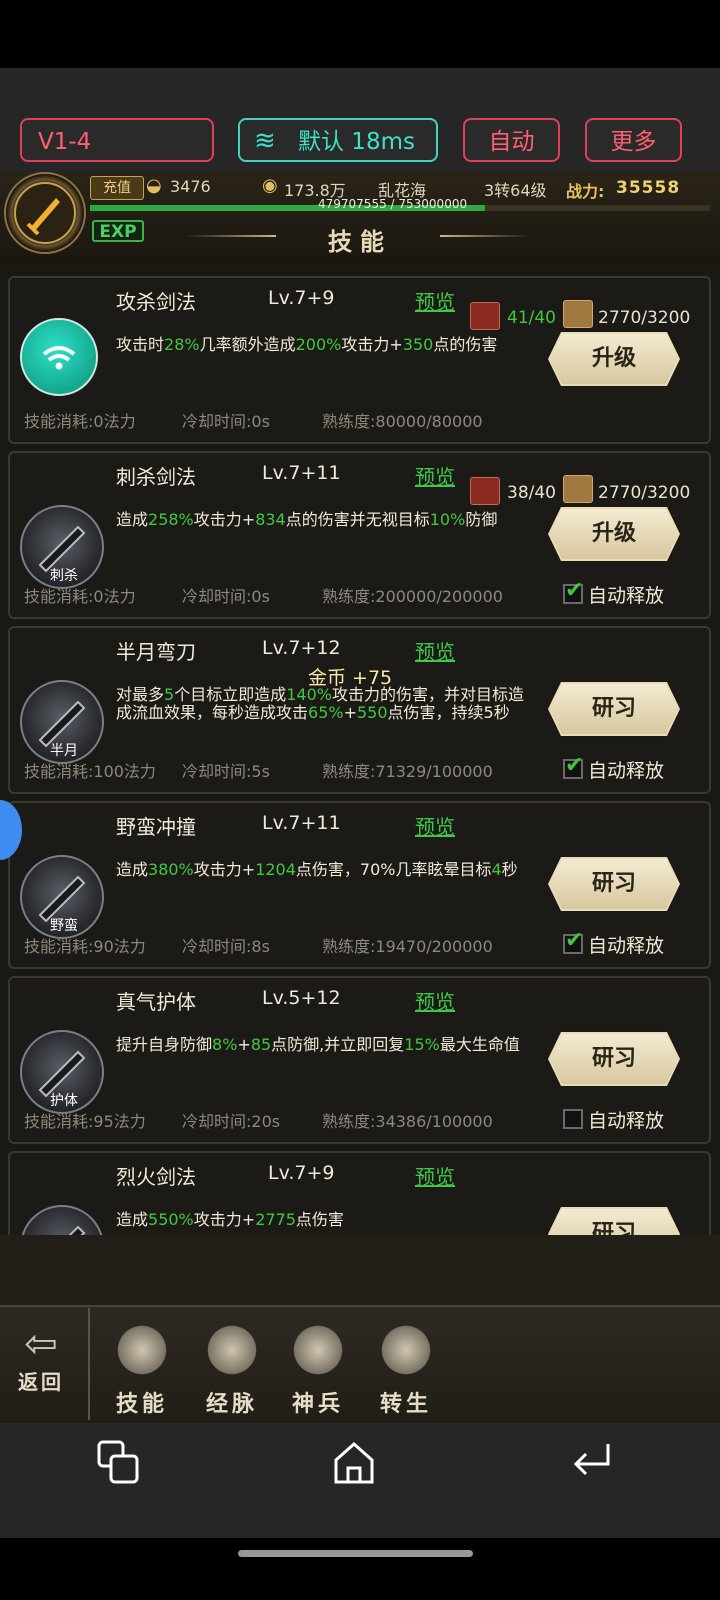  I want to click on player-level: 3转64级, so click(515, 190).